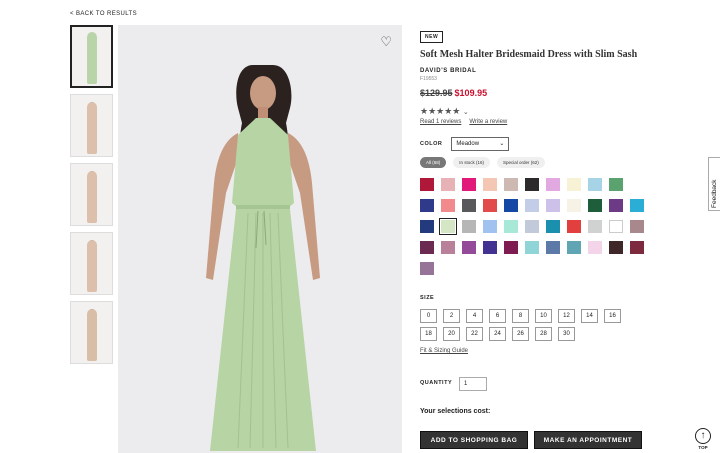  What do you see at coordinates (427, 298) in the screenshot?
I see `size-label: SIZE` at bounding box center [427, 298].